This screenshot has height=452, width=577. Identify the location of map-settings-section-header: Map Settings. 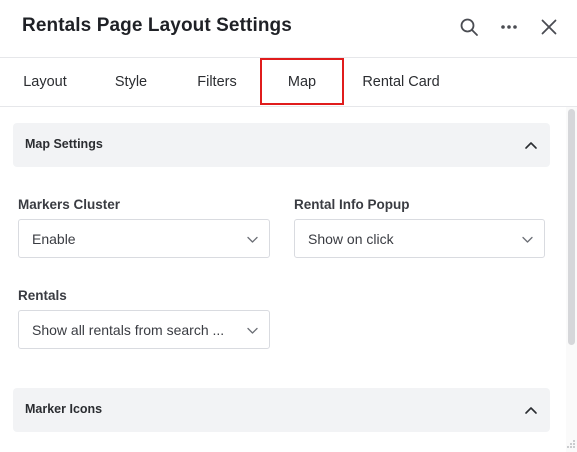
(281, 145).